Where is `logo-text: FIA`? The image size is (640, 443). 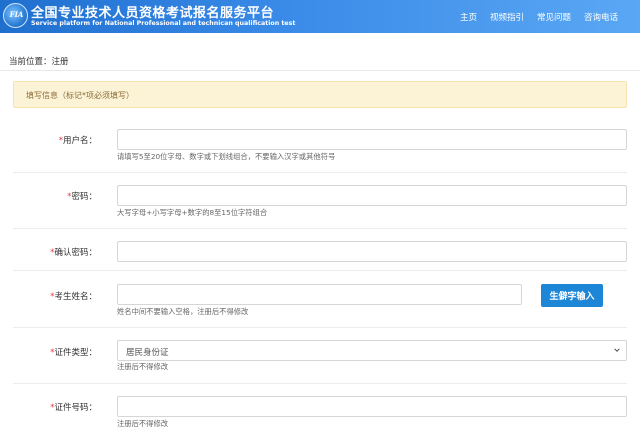
logo-text: FIA is located at coordinates (16, 14).